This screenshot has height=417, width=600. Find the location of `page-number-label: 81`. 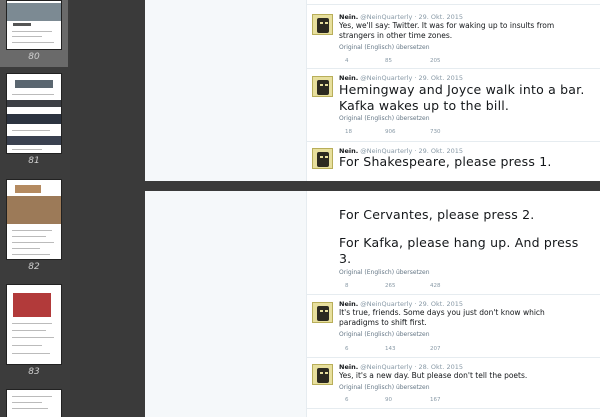

page-number-label: 81 is located at coordinates (34, 161).